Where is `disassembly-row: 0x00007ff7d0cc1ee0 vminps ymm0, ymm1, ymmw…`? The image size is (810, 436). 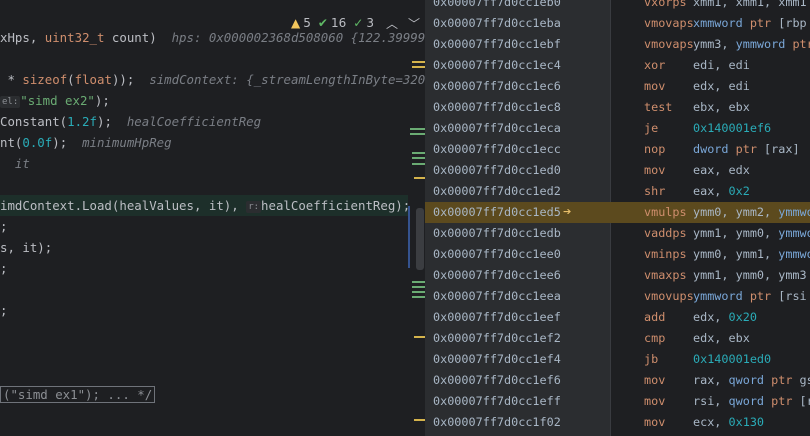 disassembly-row: 0x00007ff7d0cc1ee0 vminps ymm0, ymm1, ymmw… is located at coordinates (617, 254).